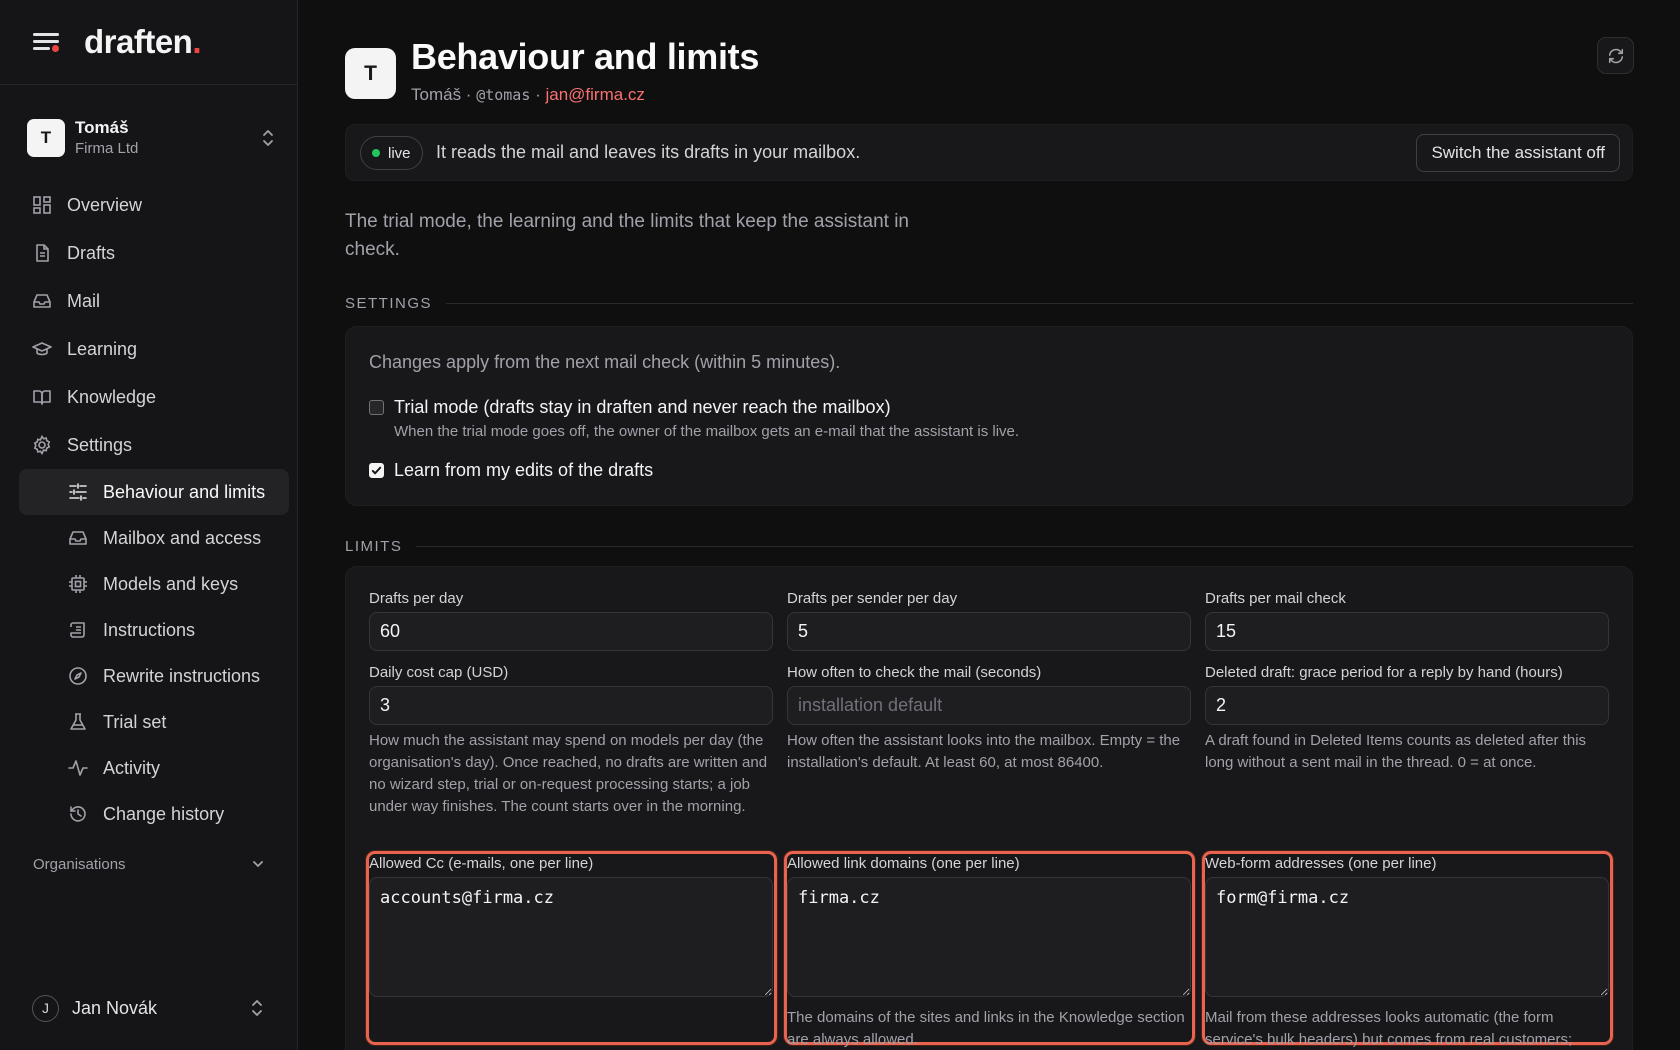  I want to click on account-avatar: T, so click(46, 138).